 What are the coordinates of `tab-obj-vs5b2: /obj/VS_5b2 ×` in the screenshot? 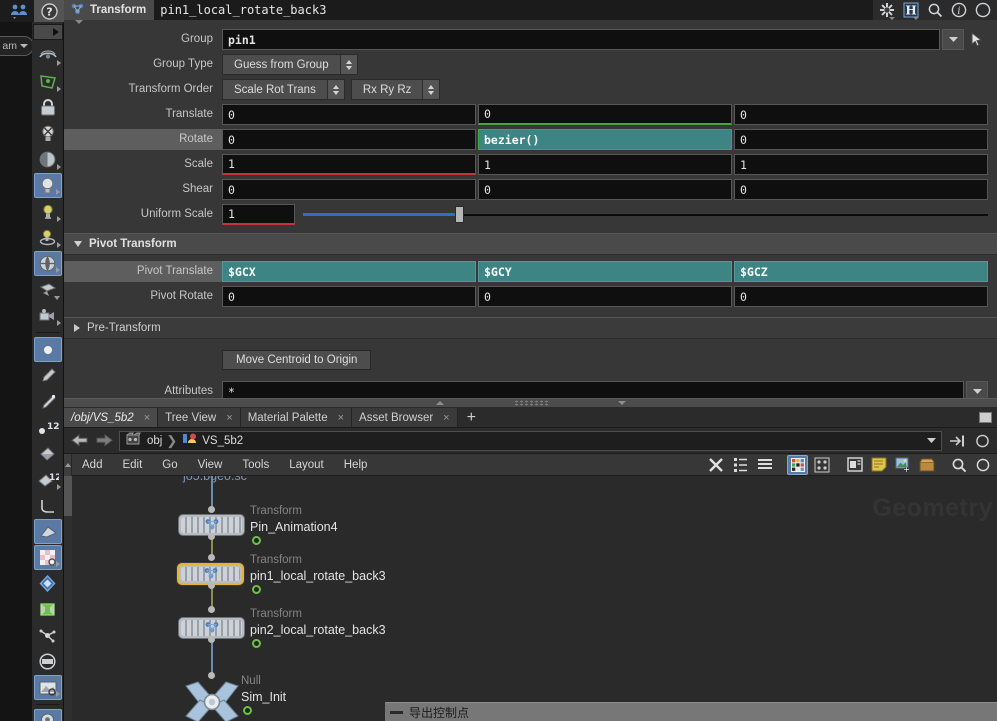 It's located at (111, 417).